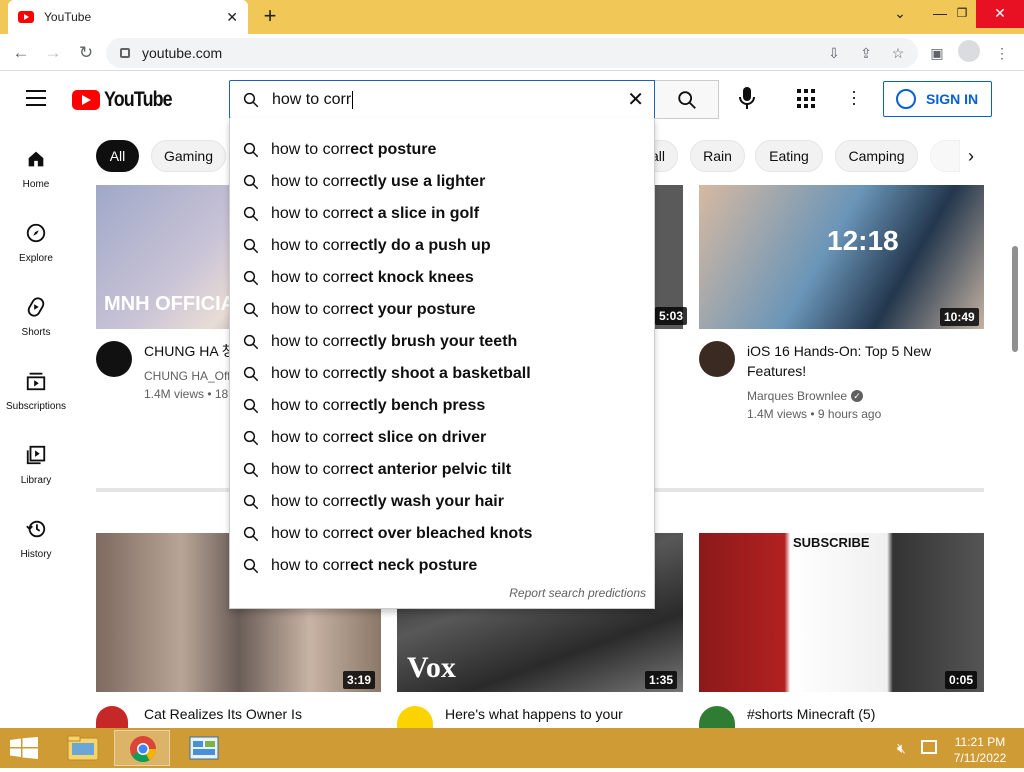 This screenshot has height=772, width=1024. I want to click on channel-name: CHUNG HA_Offi, so click(188, 376).